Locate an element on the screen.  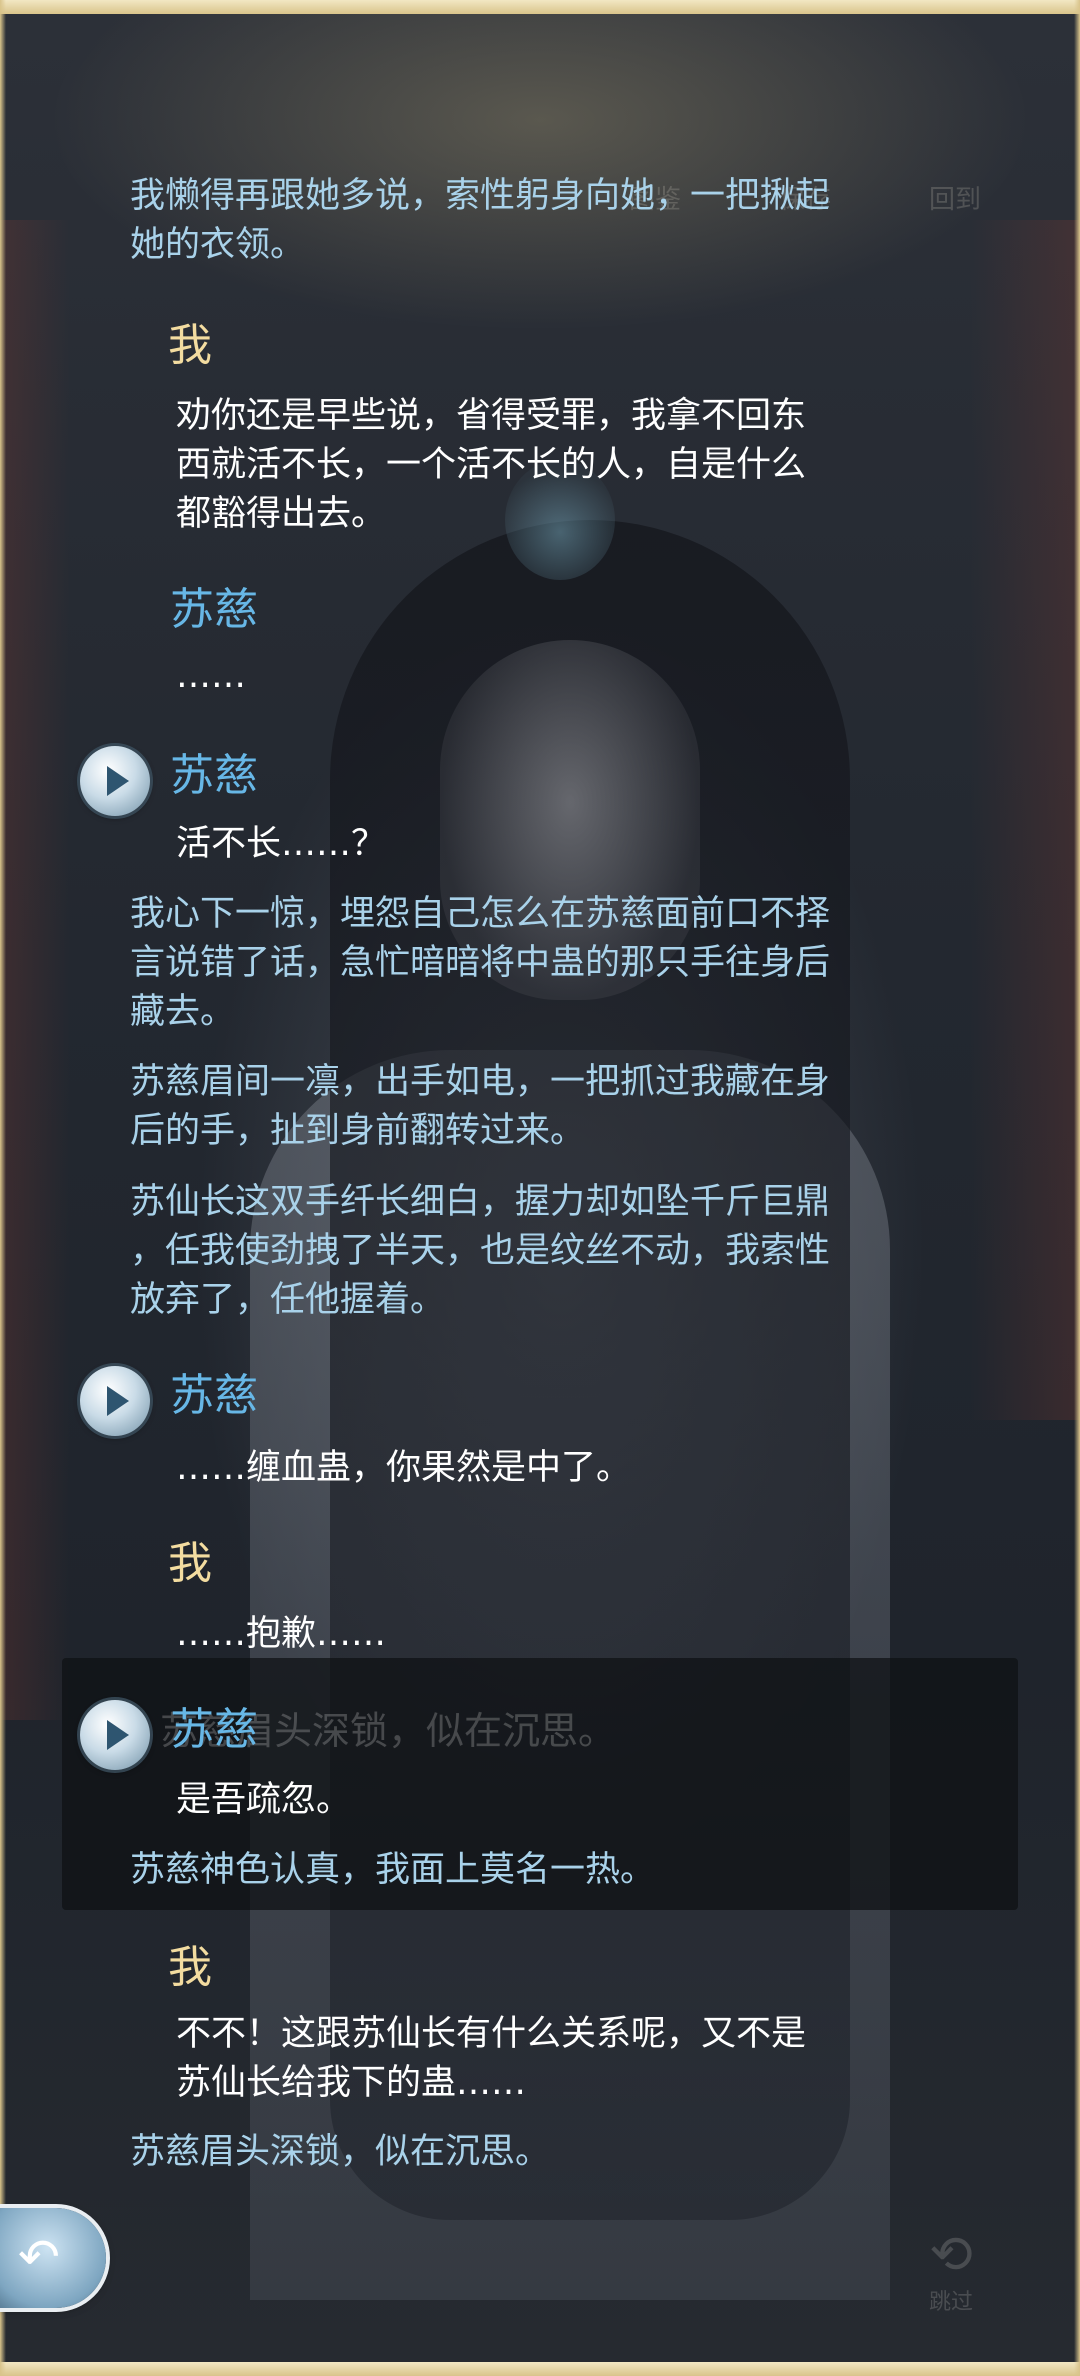
skip-label: 跳过 is located at coordinates (950, 2302).